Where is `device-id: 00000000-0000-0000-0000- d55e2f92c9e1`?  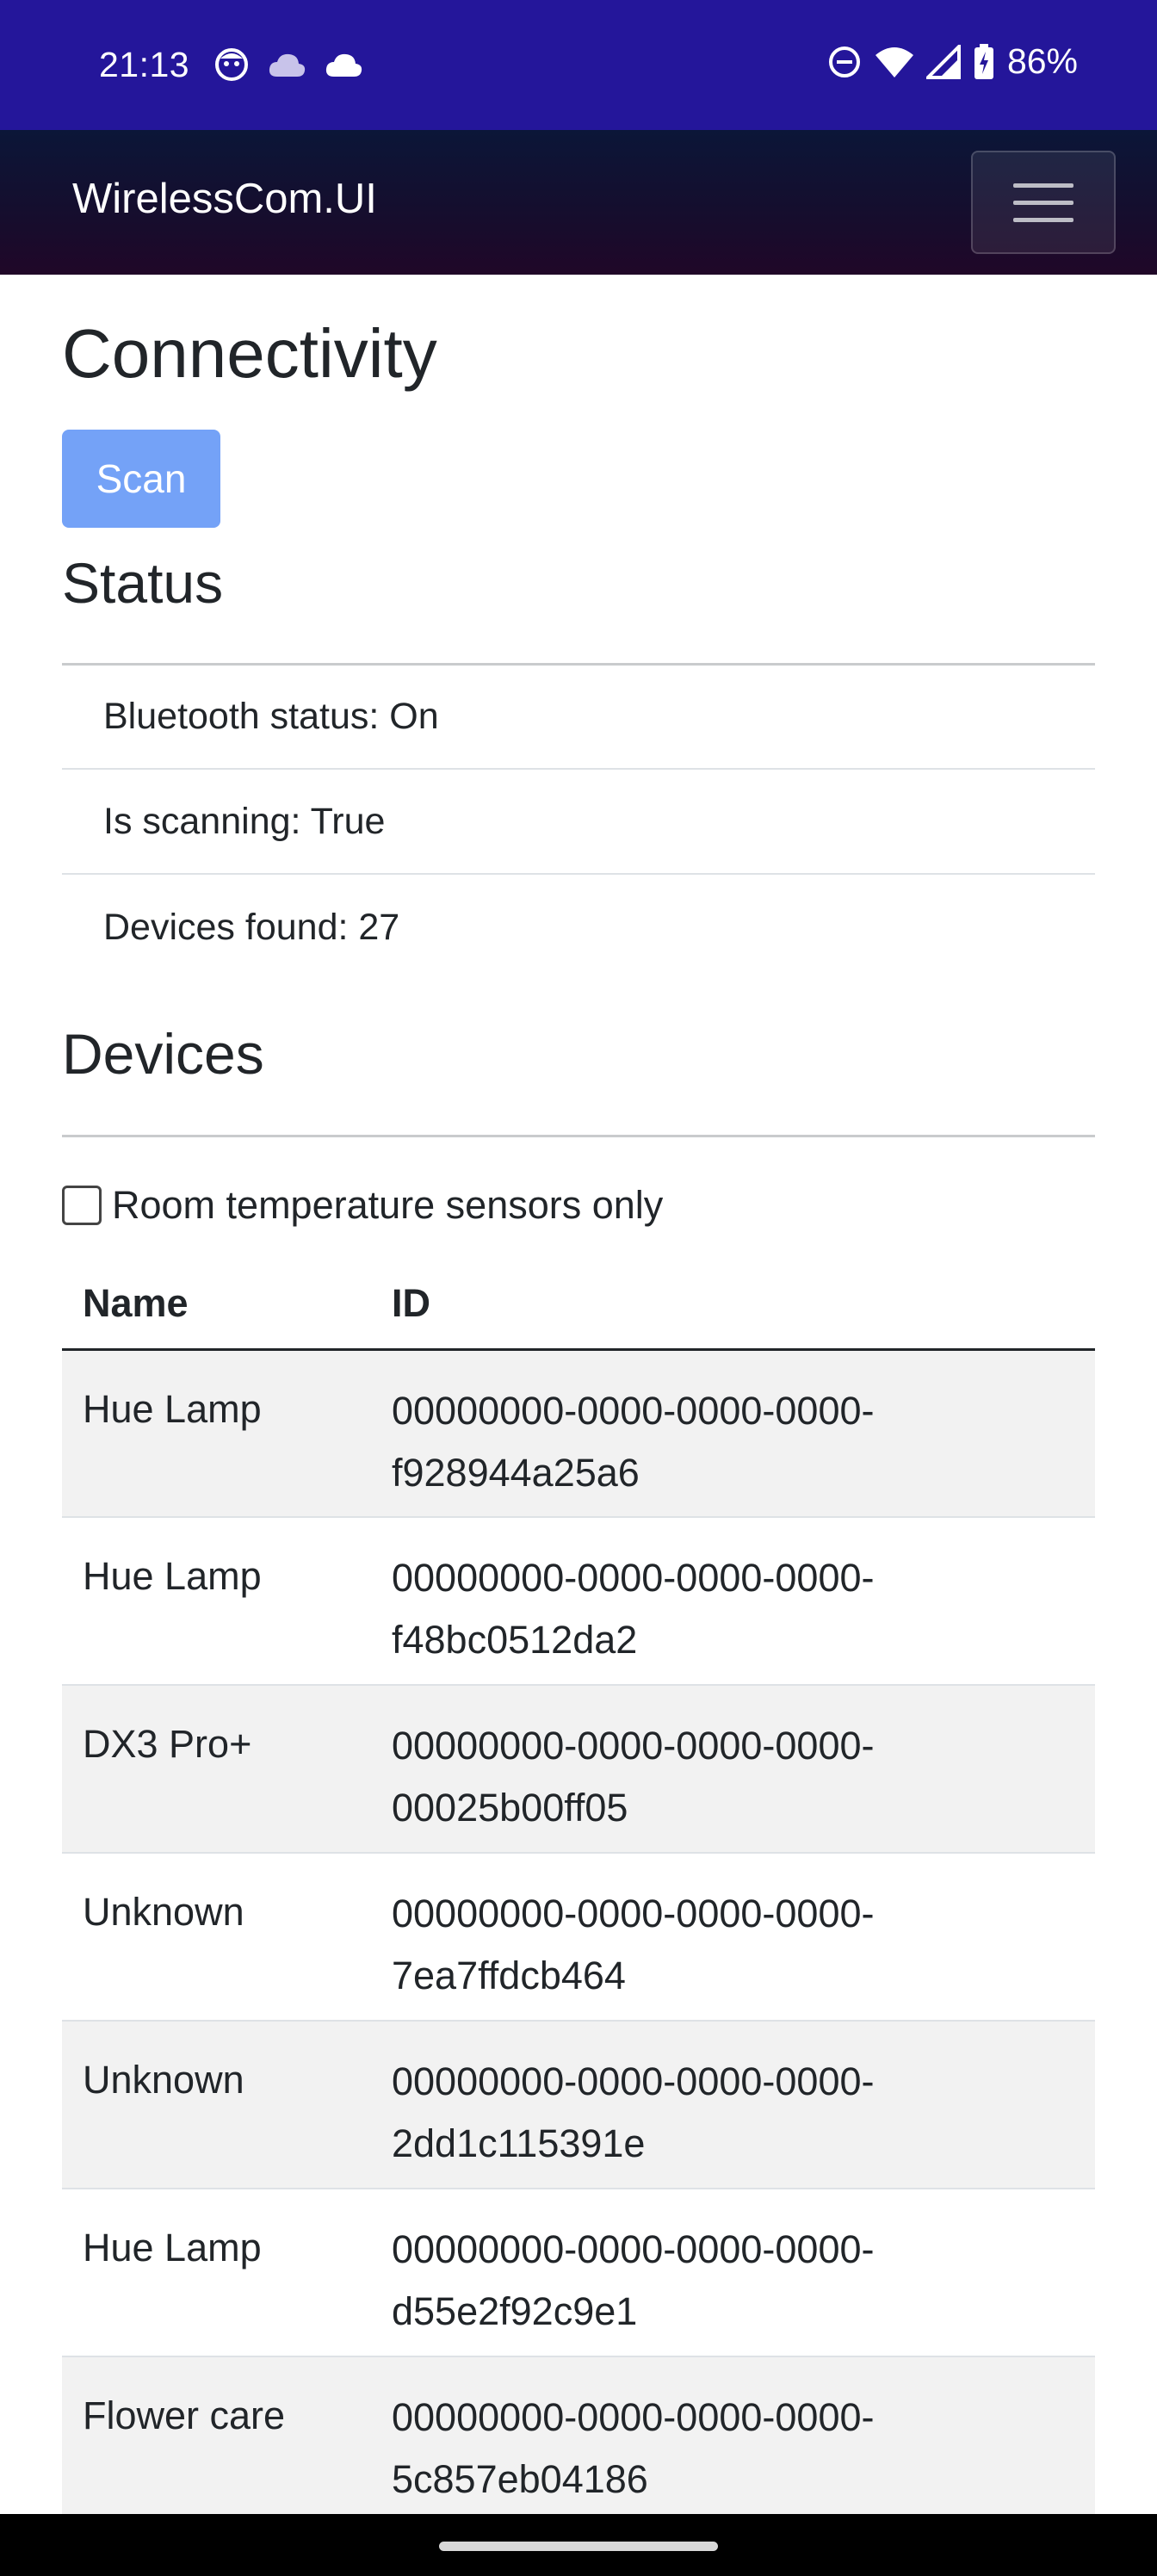
device-id: 00000000-0000-0000-0000- d55e2f92c9e1 is located at coordinates (733, 2273).